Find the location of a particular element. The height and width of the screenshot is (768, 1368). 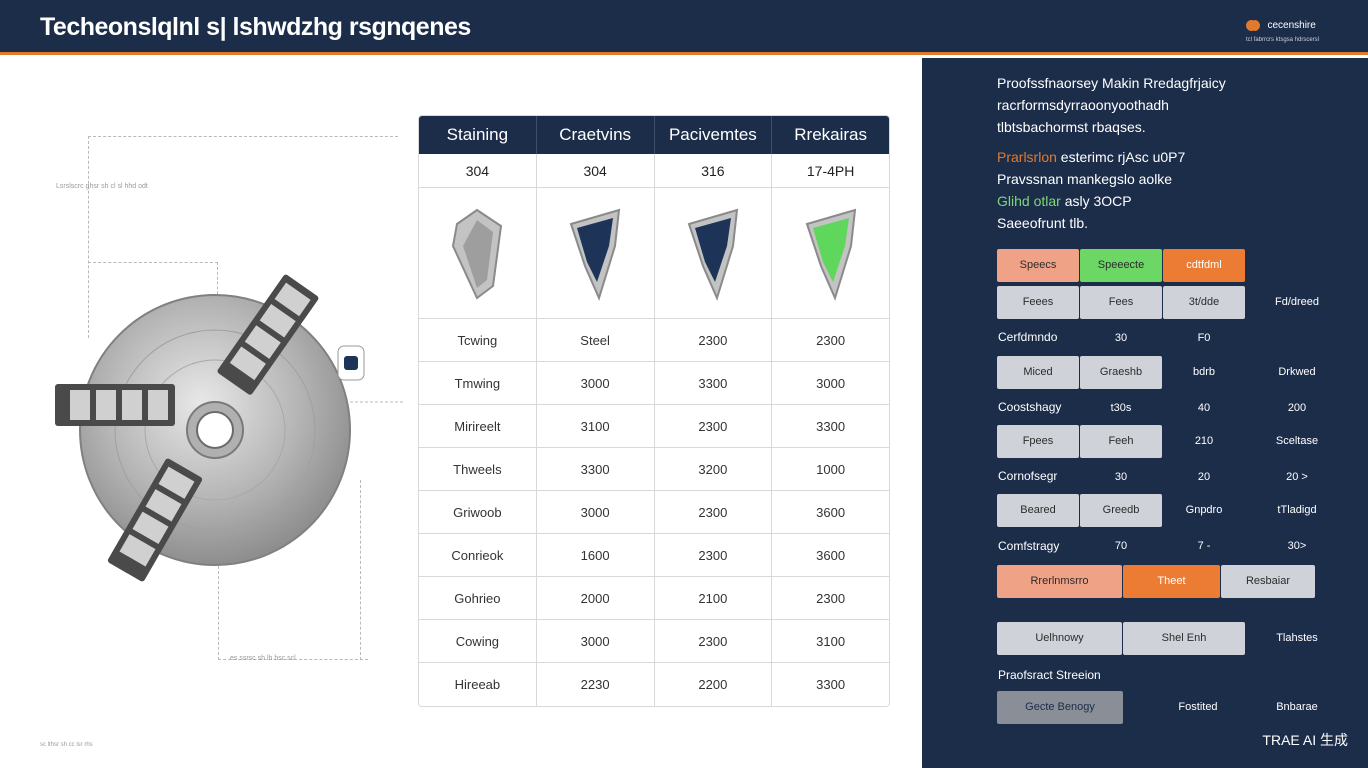

logo-name: cecenshire is located at coordinates (1291, 26).